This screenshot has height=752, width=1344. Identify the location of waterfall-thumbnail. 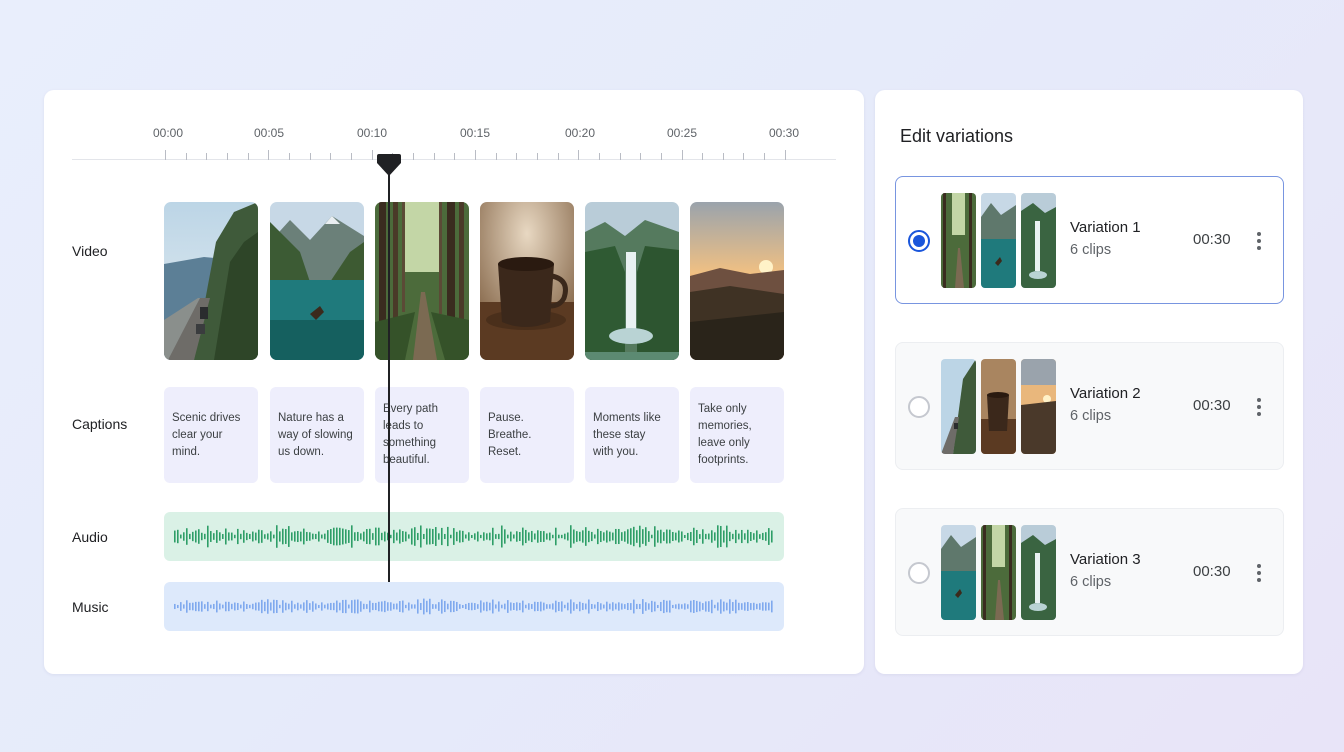
(1038, 572).